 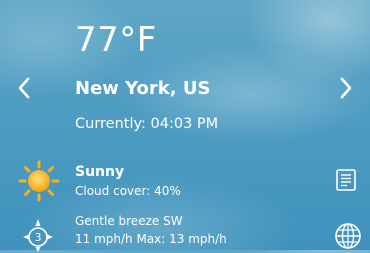 I want to click on temperature: 77°F, so click(x=116, y=40).